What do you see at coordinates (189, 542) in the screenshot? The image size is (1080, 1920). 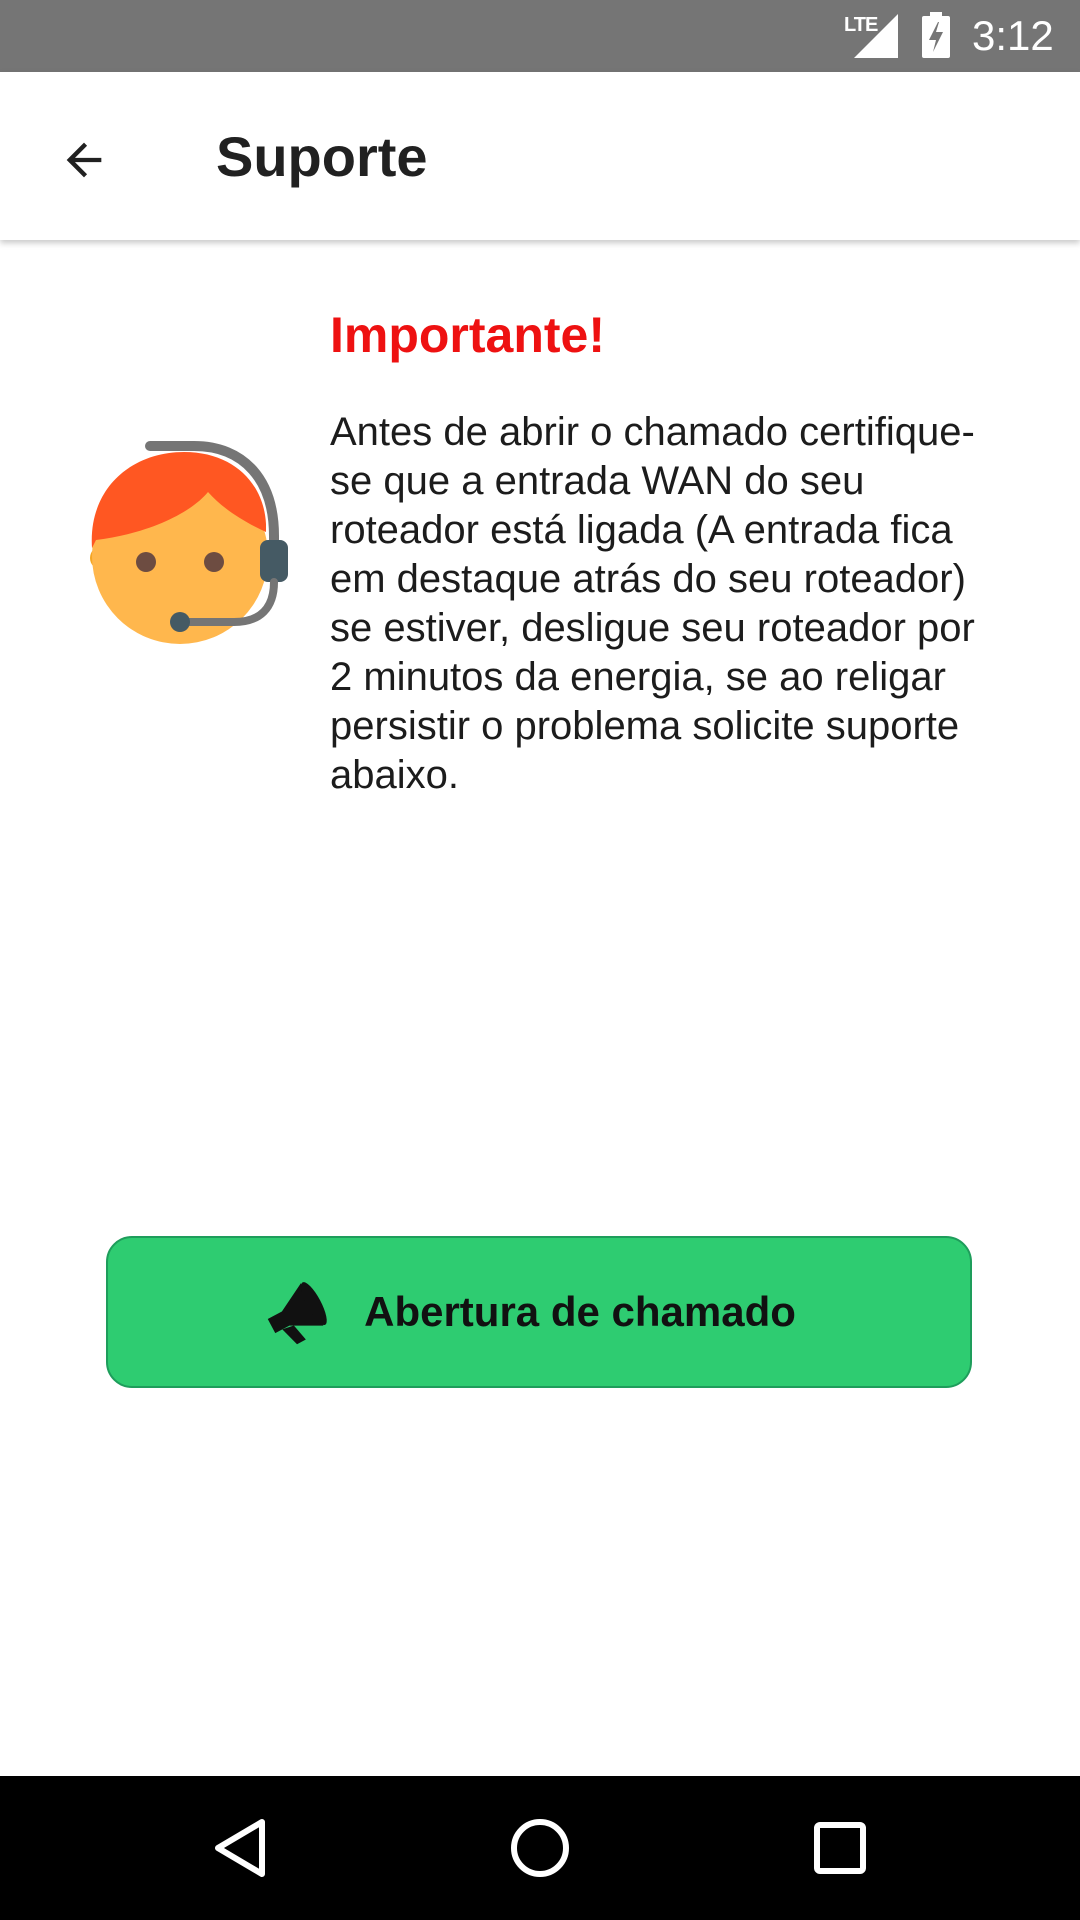 I see `support-agent-headset-icon` at bounding box center [189, 542].